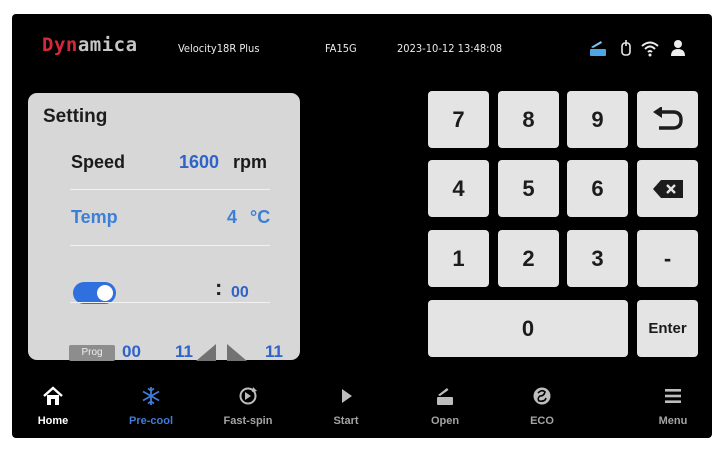  I want to click on key-1: 1, so click(458, 258).